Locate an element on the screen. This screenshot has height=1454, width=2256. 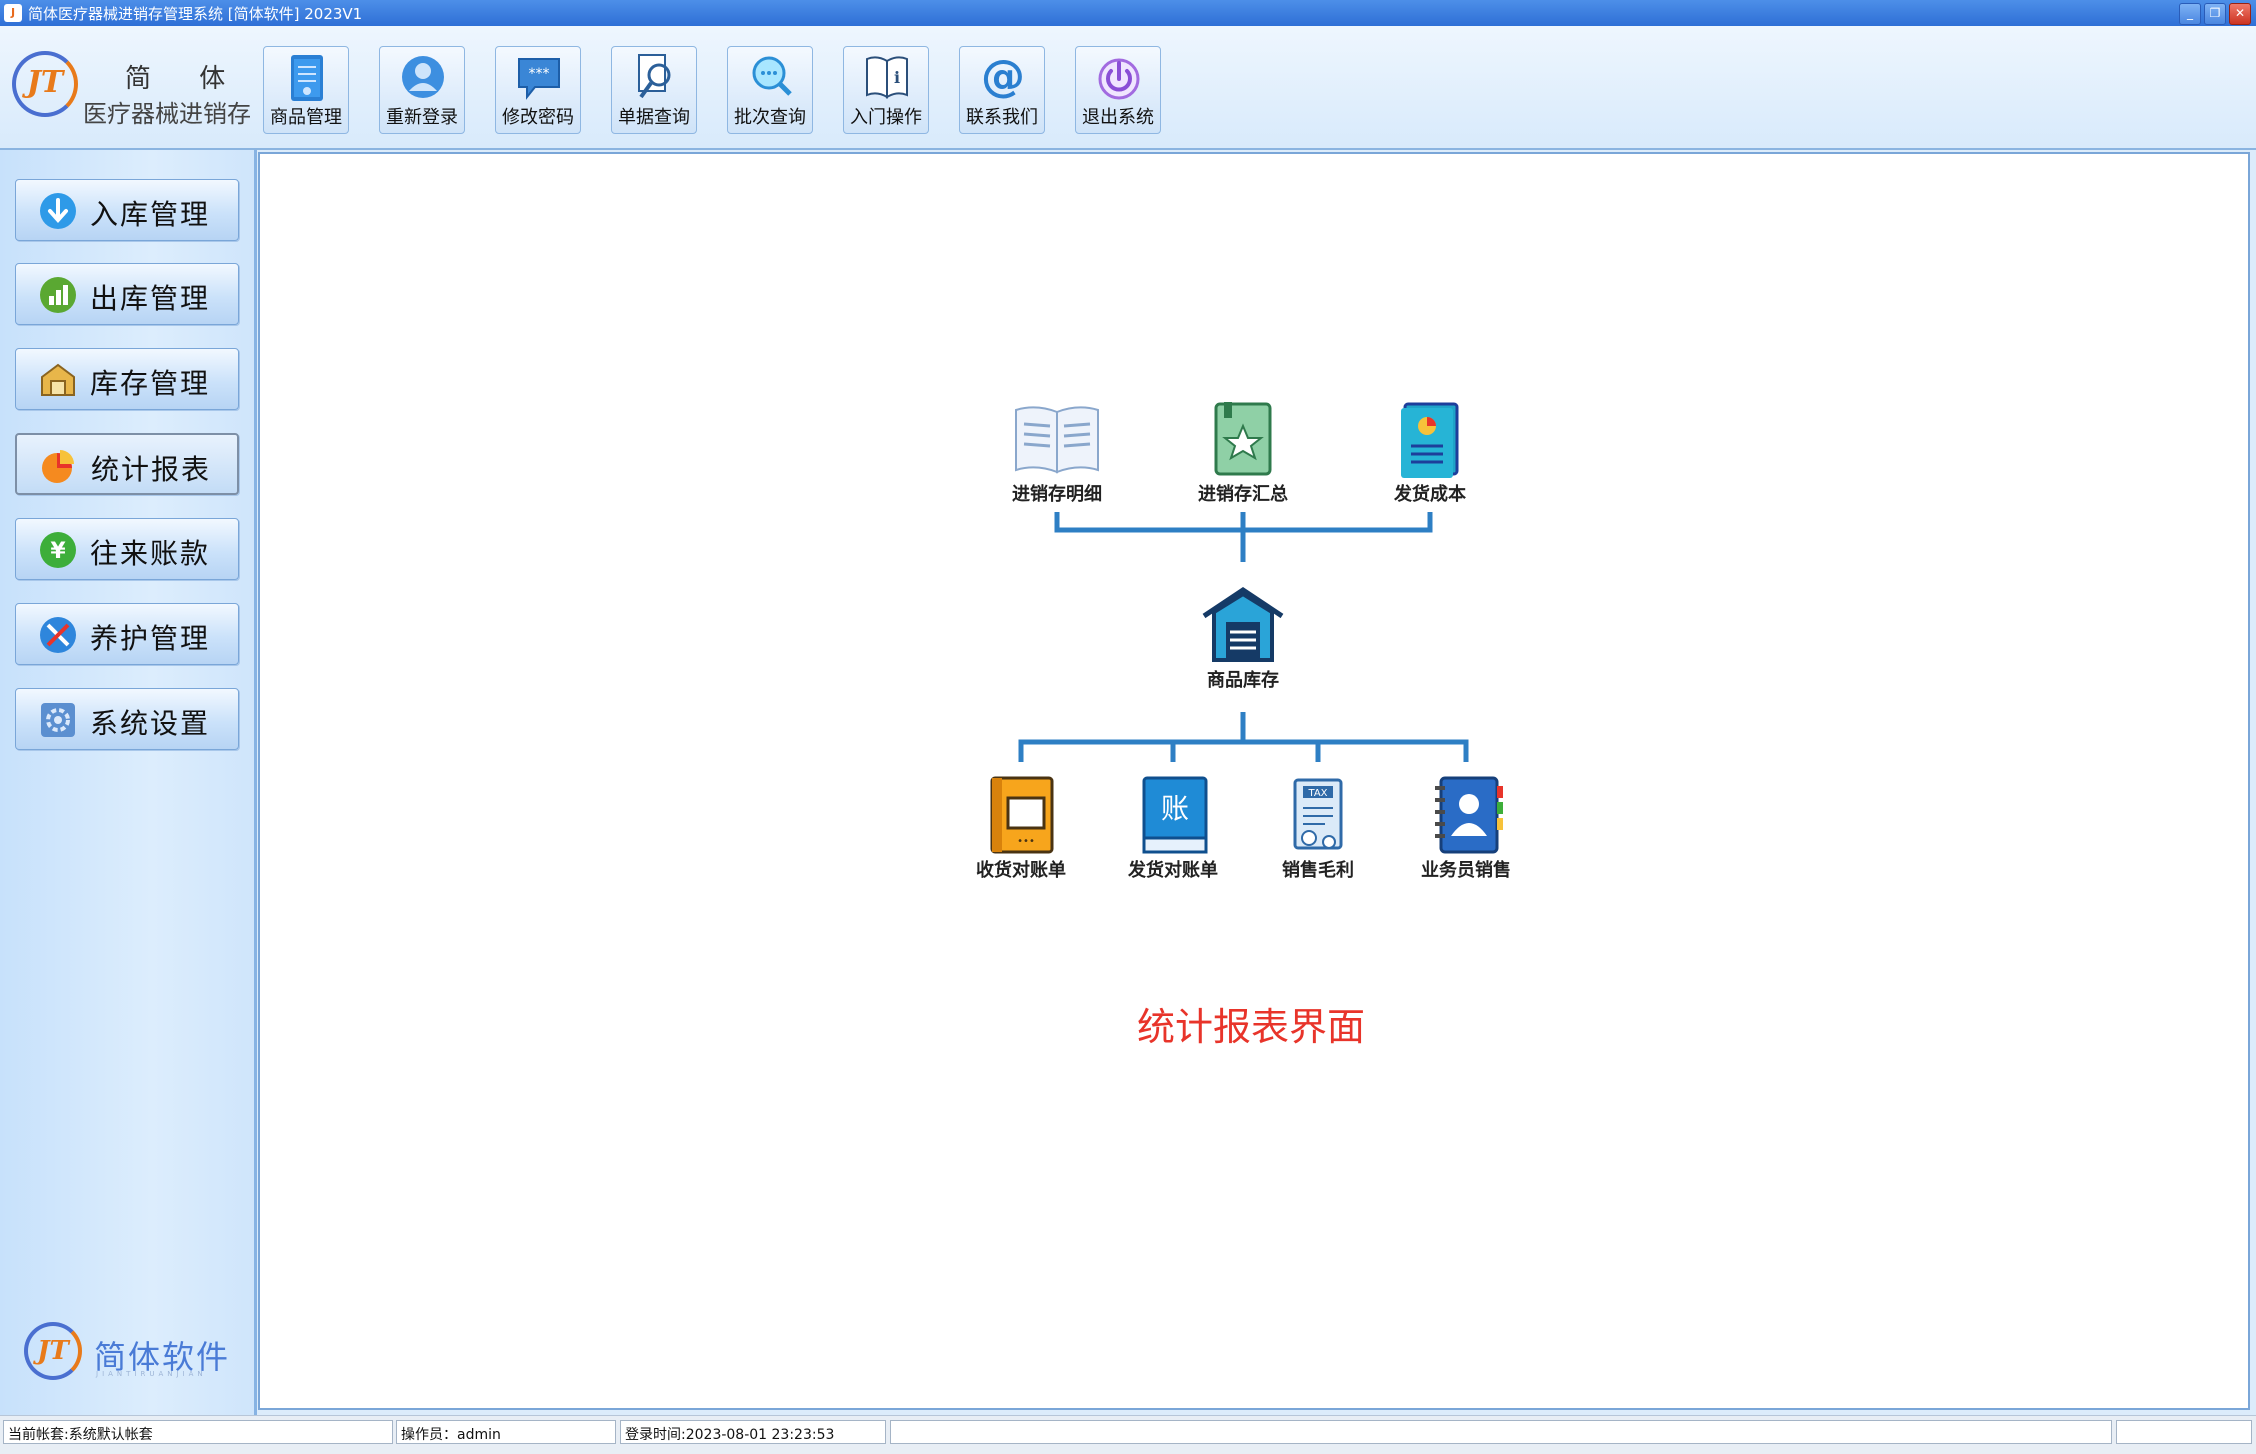
node-shipping-statement: 账 发货对账单 is located at coordinates (1173, 829).